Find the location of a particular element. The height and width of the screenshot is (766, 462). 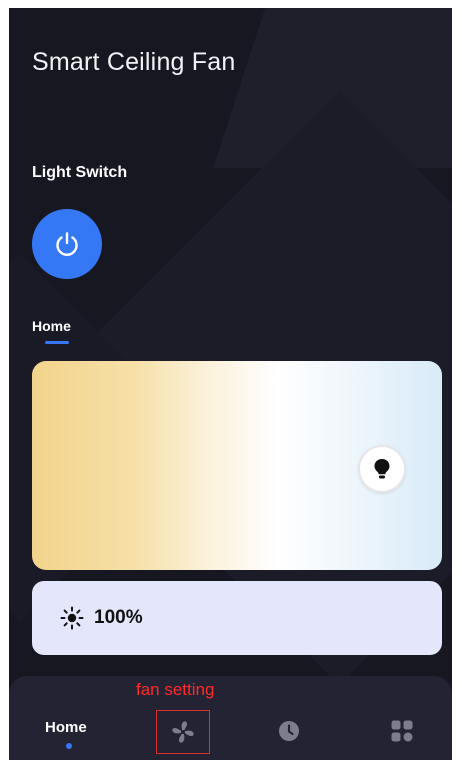

fan-icon is located at coordinates (183, 732).